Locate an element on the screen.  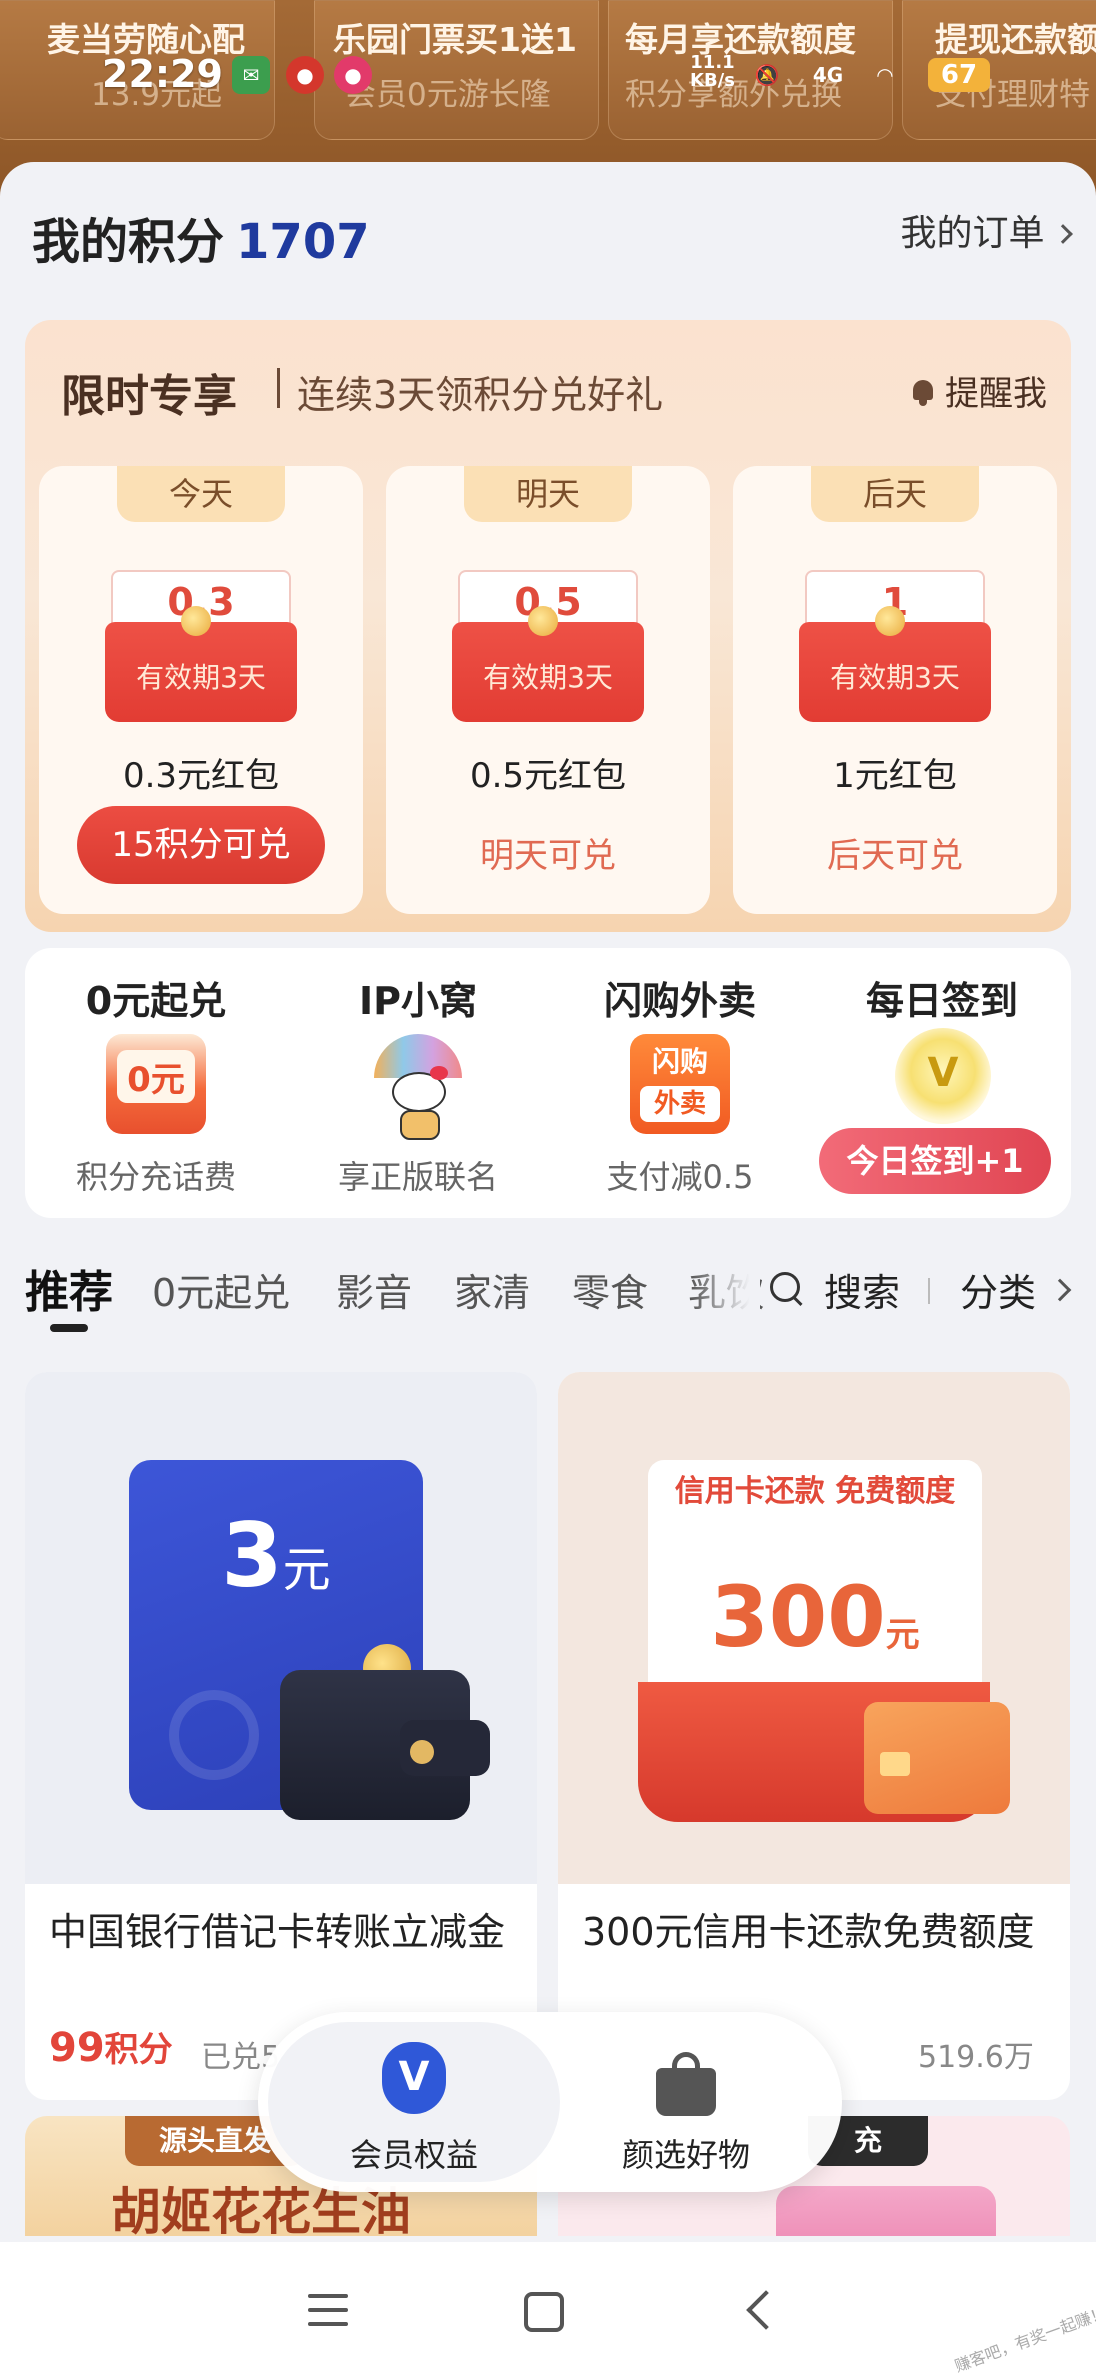
reward-label: 0.3元红包 is located at coordinates (201, 776).